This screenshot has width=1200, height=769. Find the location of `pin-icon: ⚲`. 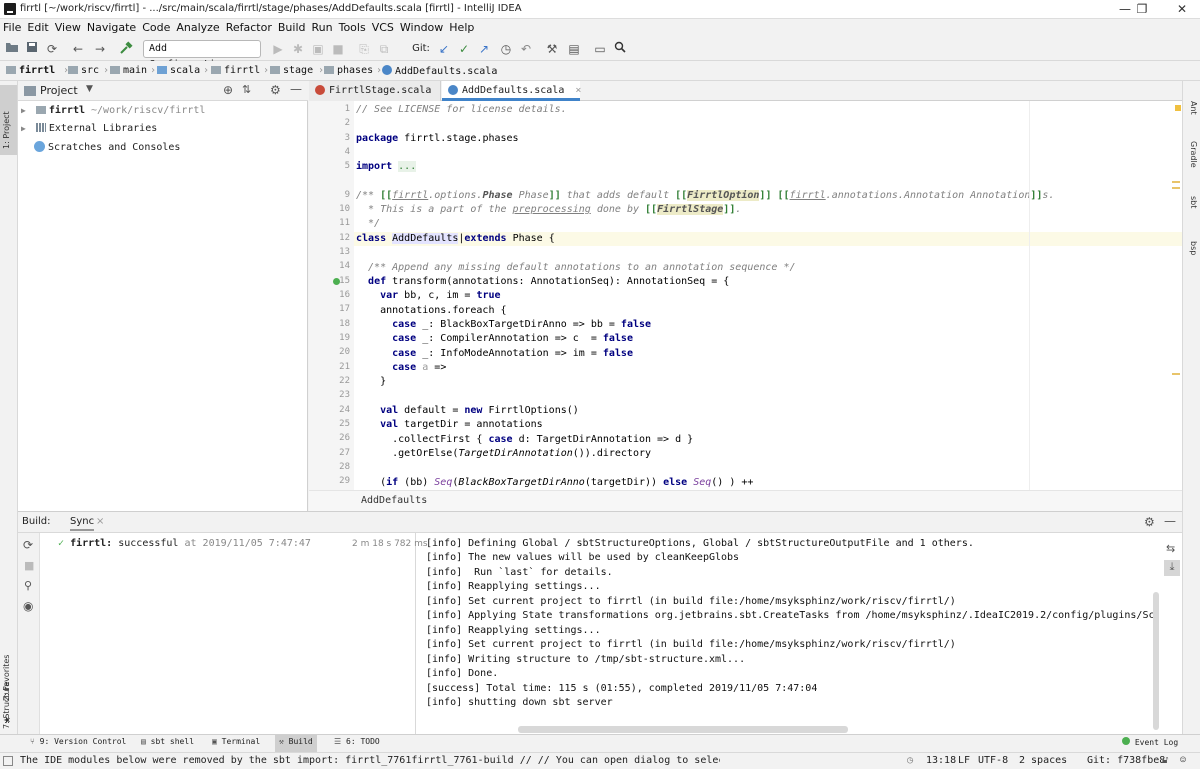

pin-icon: ⚲ is located at coordinates (28, 585).